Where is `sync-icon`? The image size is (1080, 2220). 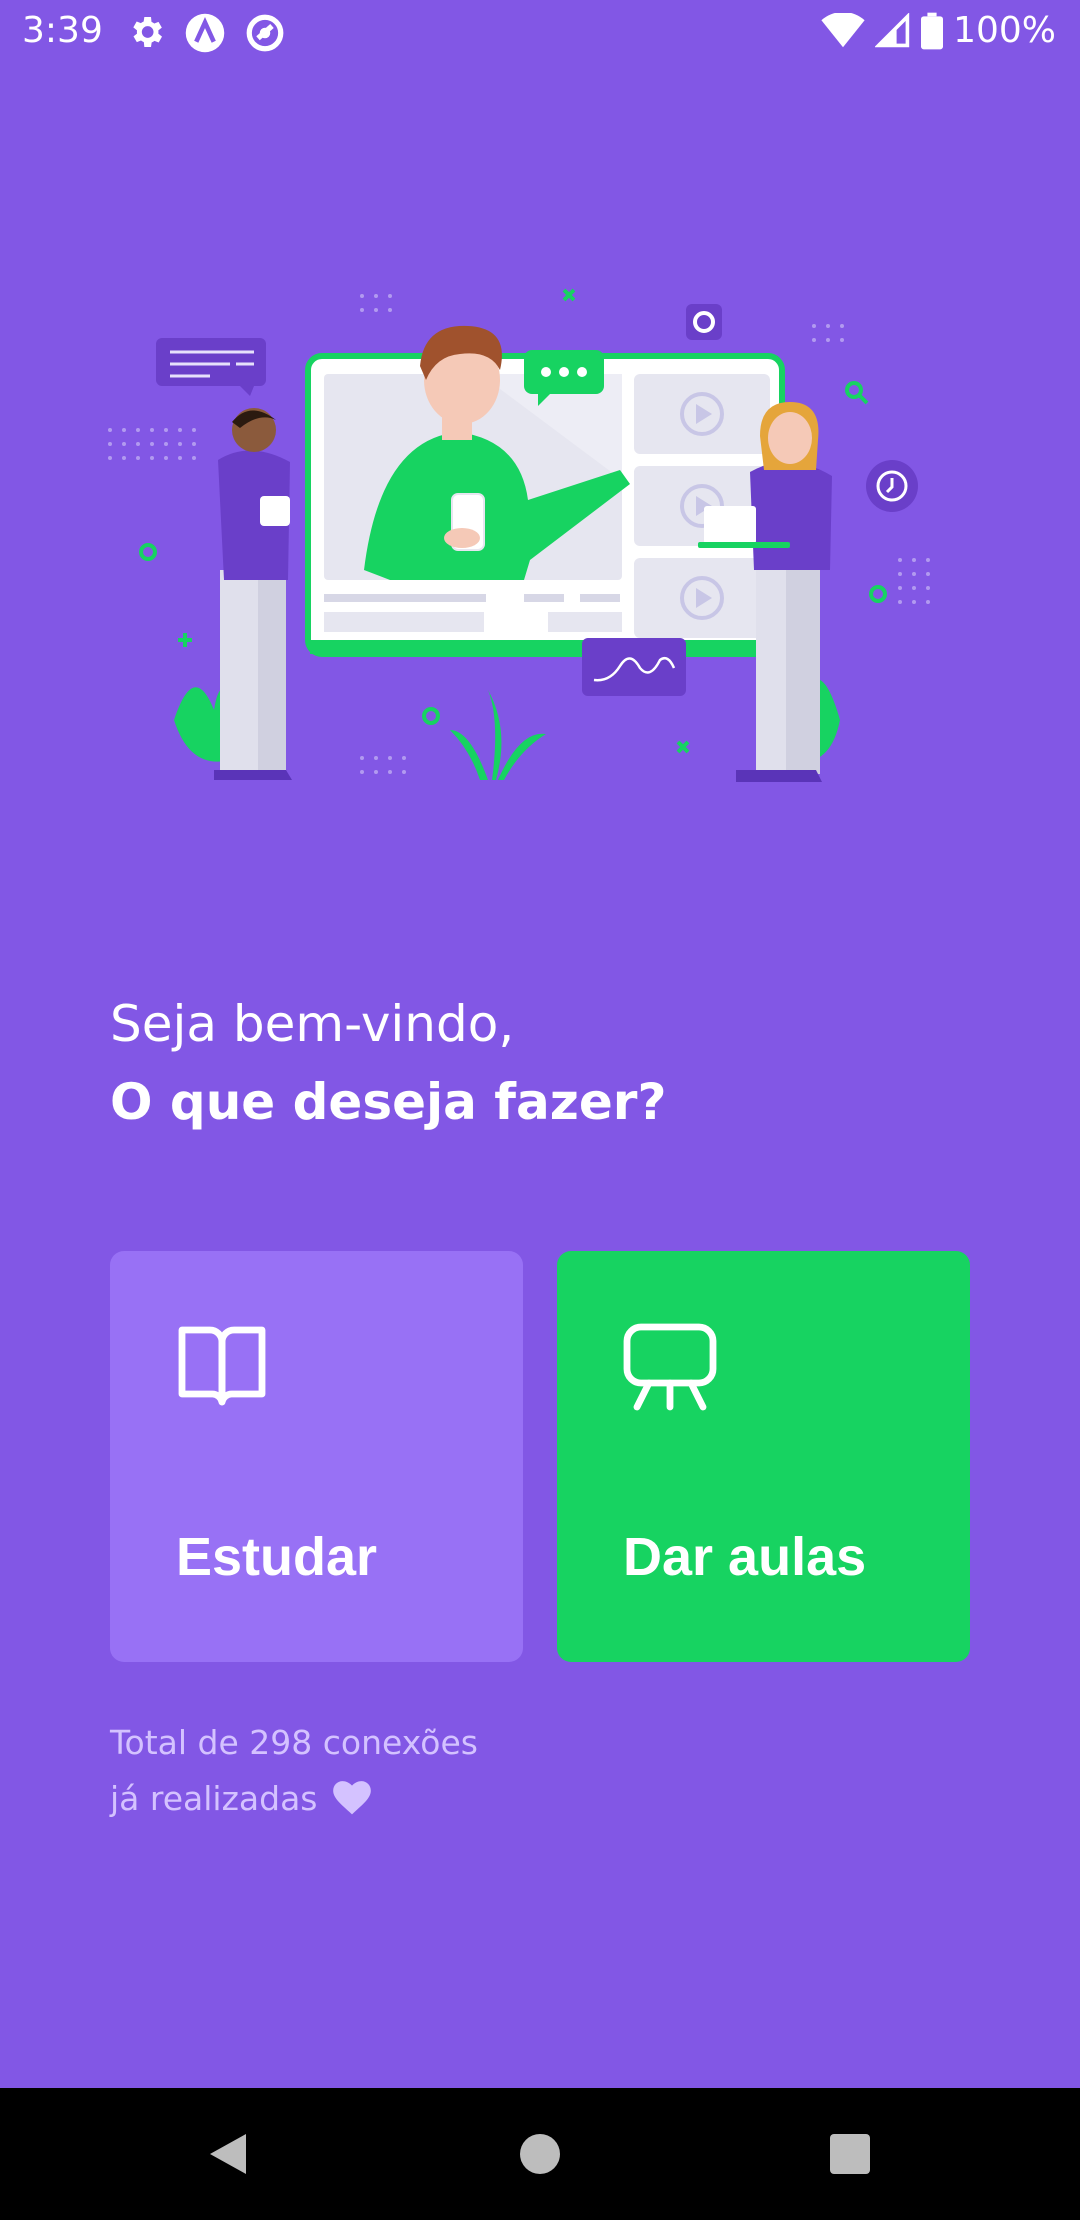 sync-icon is located at coordinates (265, 33).